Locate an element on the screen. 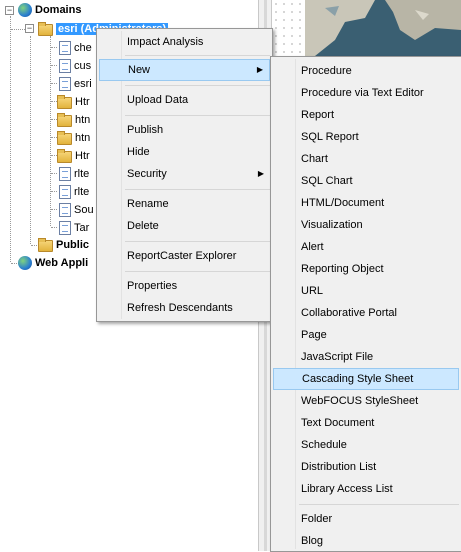 The height and width of the screenshot is (552, 461). submenu-item-url: URL is located at coordinates (366, 291).